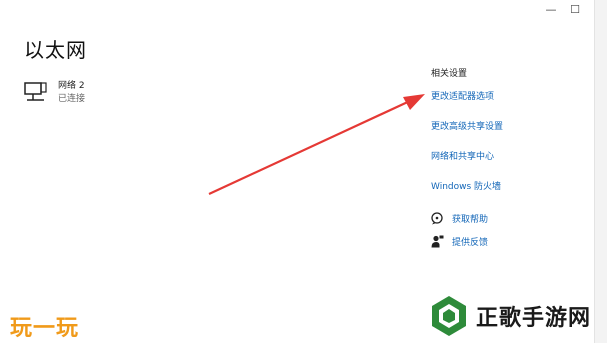 The width and height of the screenshot is (607, 343). I want to click on red-pointer-arrow, so click(316, 144).